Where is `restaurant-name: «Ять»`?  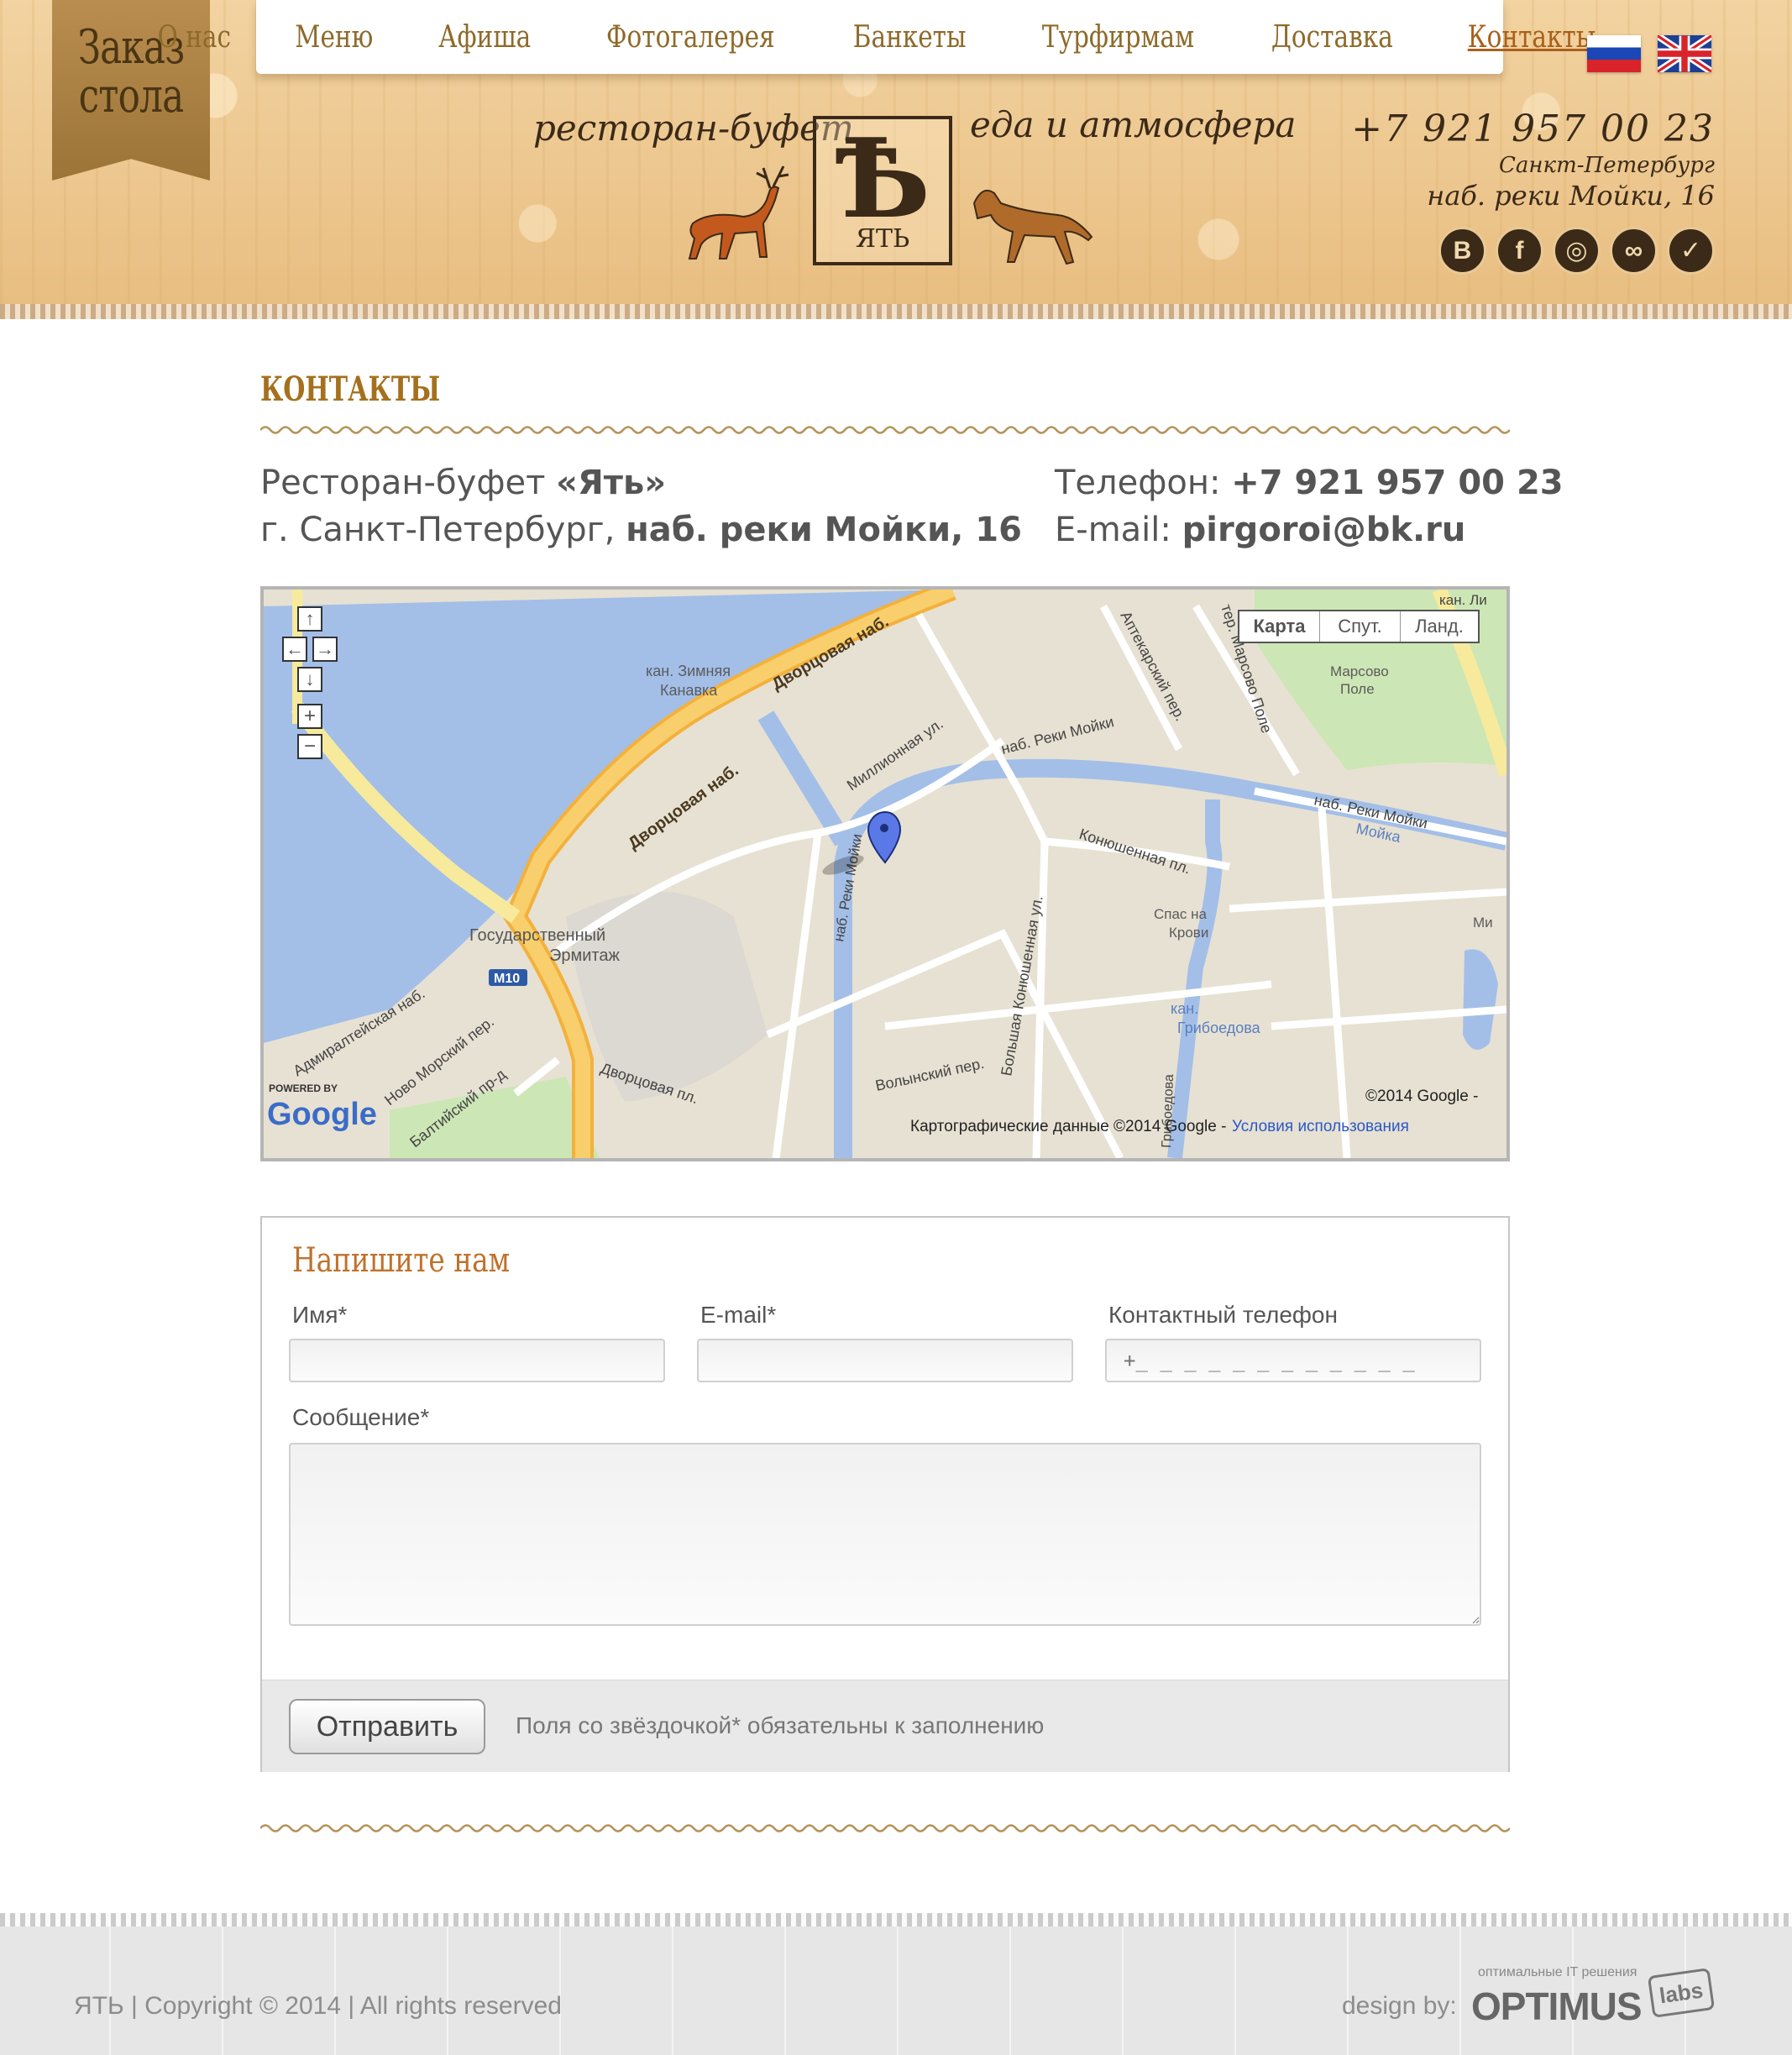 restaurant-name: «Ять» is located at coordinates (611, 483).